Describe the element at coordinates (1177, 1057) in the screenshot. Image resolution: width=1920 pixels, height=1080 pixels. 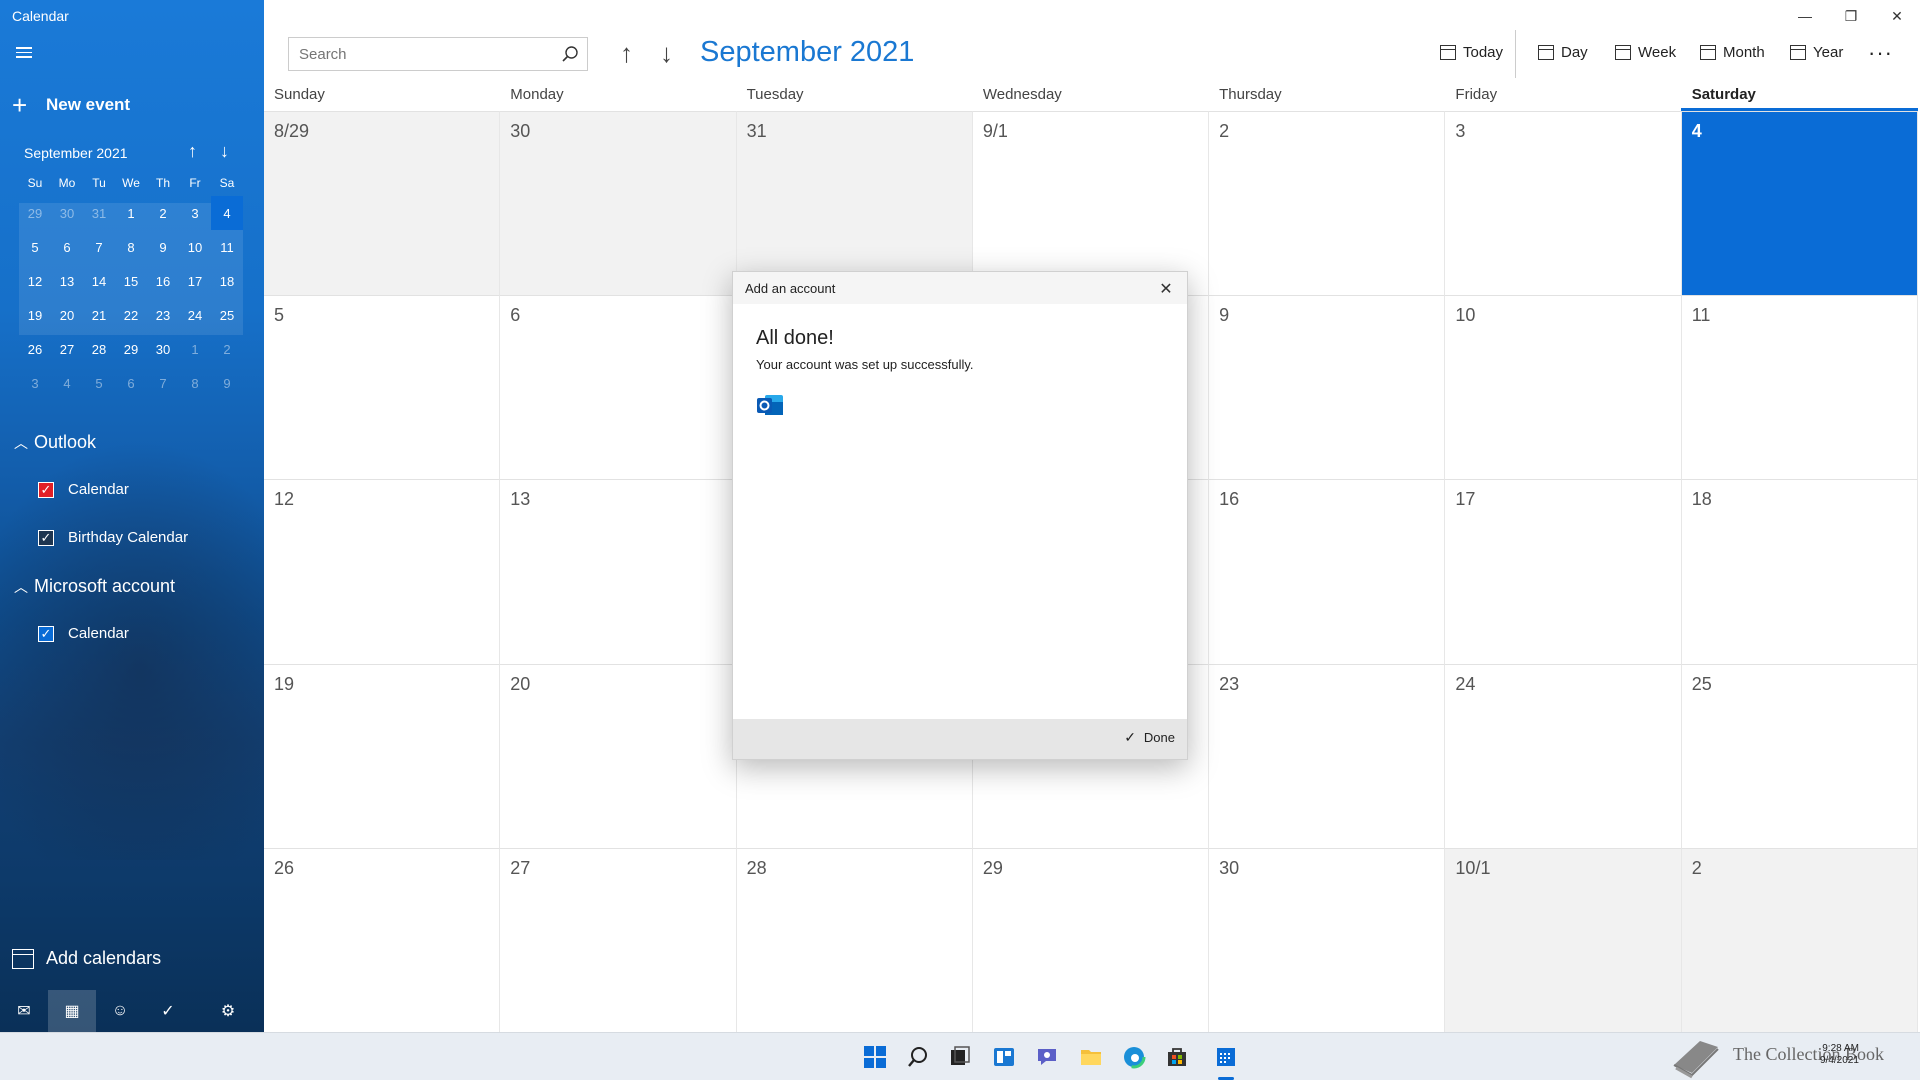
I see `store-icon` at that location.